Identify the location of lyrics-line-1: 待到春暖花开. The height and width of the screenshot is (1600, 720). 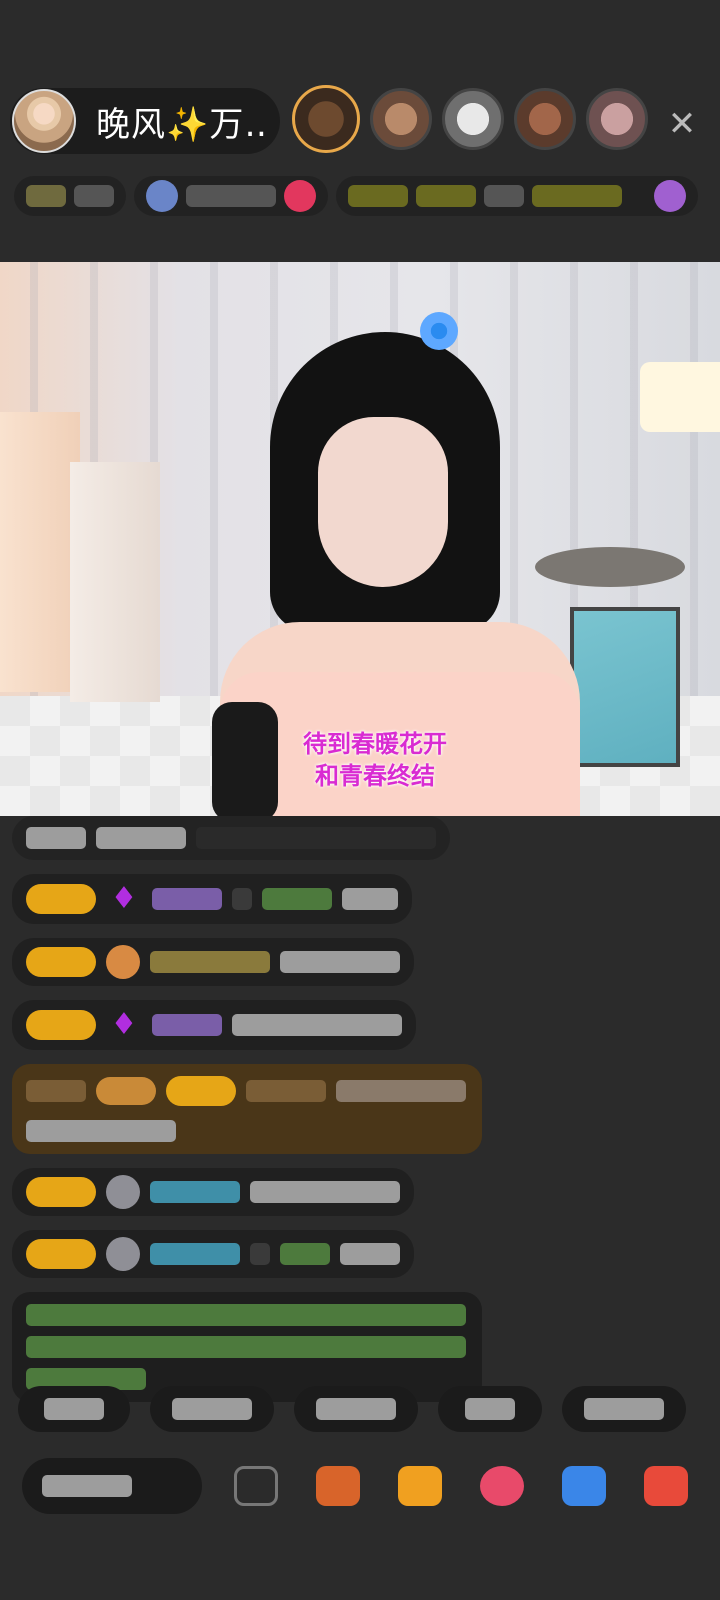
(375, 744).